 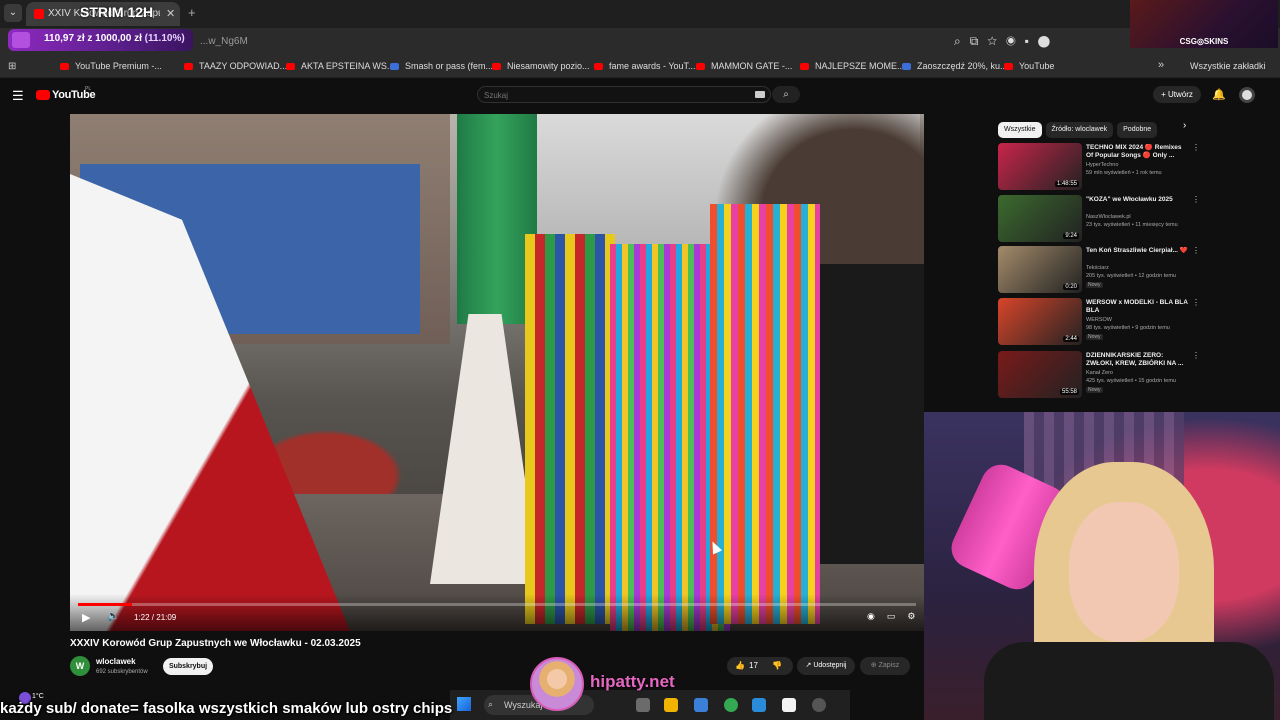 What do you see at coordinates (1020, 130) in the screenshot?
I see `chip-all: Wszystkie` at bounding box center [1020, 130].